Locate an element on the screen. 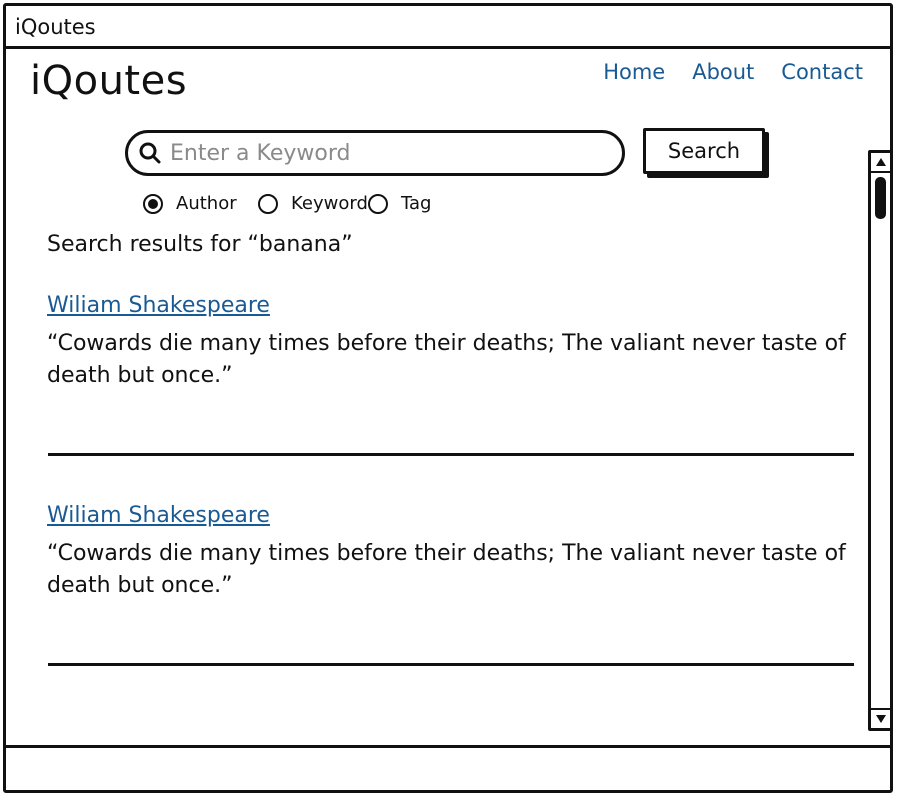  radio-checked-indicator is located at coordinates (153, 203).